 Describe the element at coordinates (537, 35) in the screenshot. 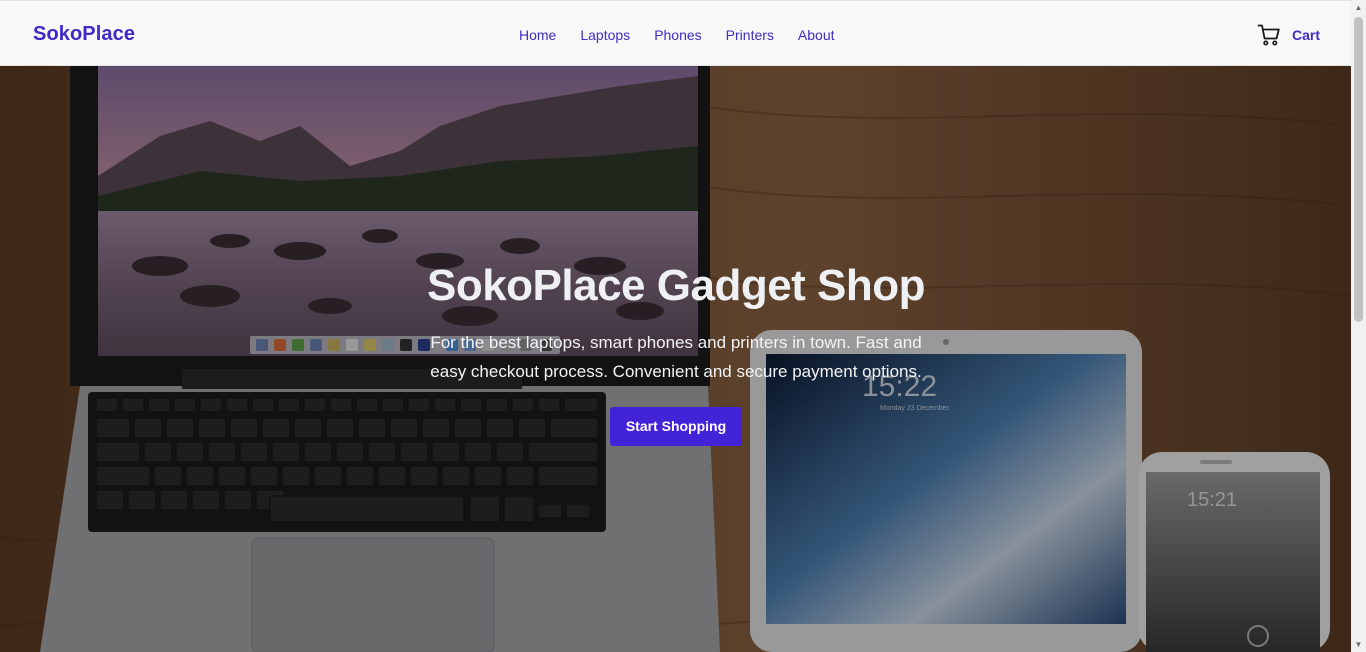

I see `nav-link-home: Home` at that location.